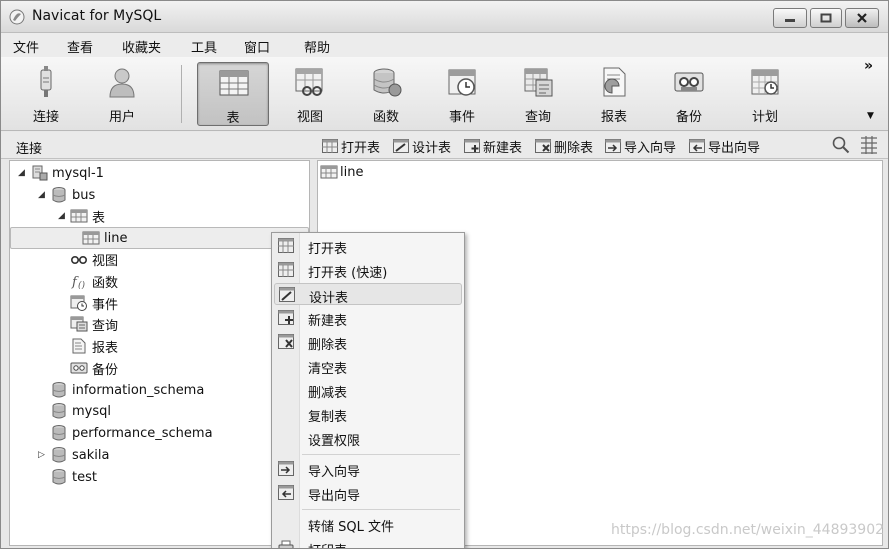  What do you see at coordinates (368, 438) in the screenshot?
I see `menu-item-set-permissions: 设置权限` at bounding box center [368, 438].